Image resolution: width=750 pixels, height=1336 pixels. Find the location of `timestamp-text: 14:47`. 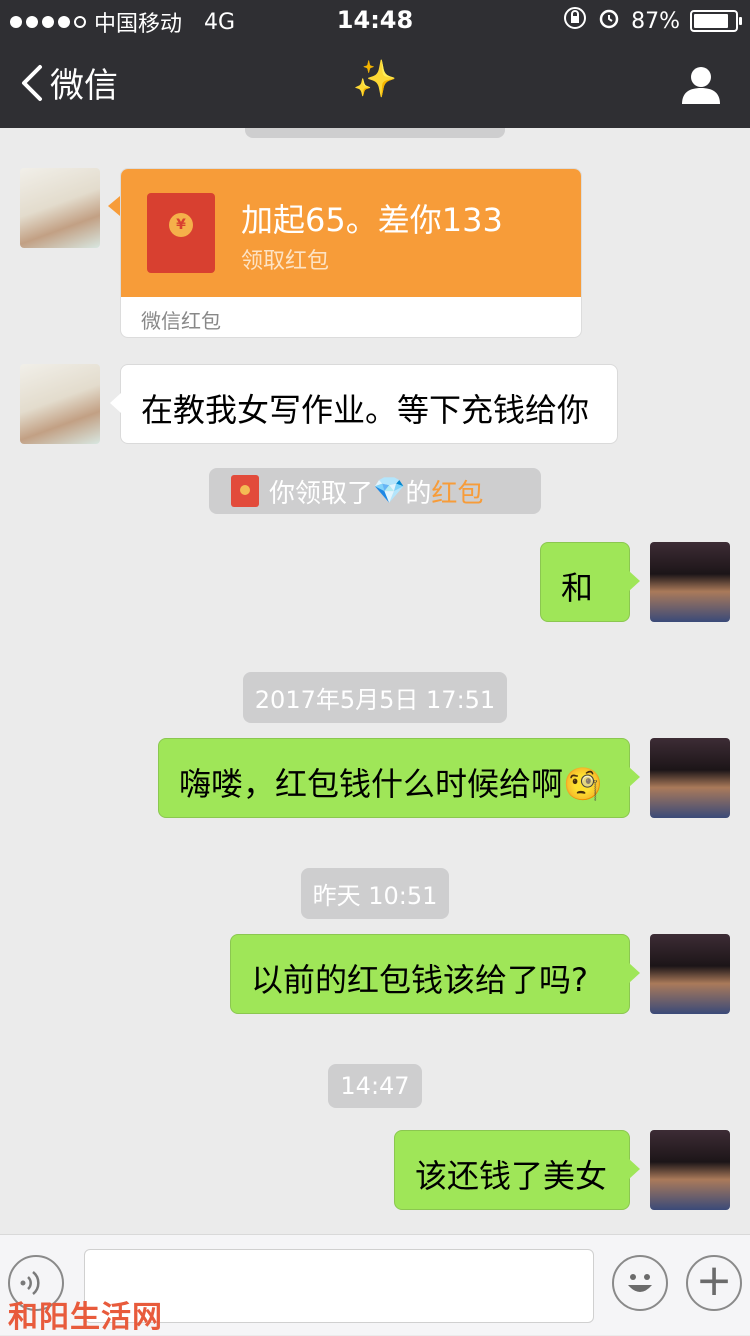

timestamp-text: 14:47 is located at coordinates (375, 1086).